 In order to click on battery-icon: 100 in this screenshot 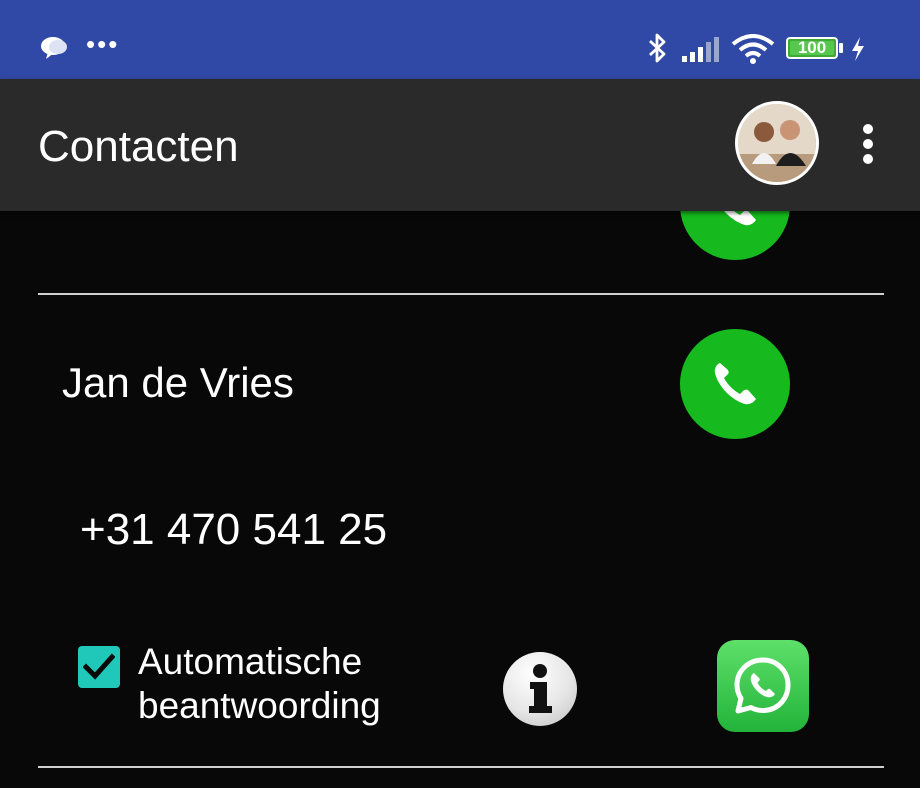, I will do `click(812, 48)`.